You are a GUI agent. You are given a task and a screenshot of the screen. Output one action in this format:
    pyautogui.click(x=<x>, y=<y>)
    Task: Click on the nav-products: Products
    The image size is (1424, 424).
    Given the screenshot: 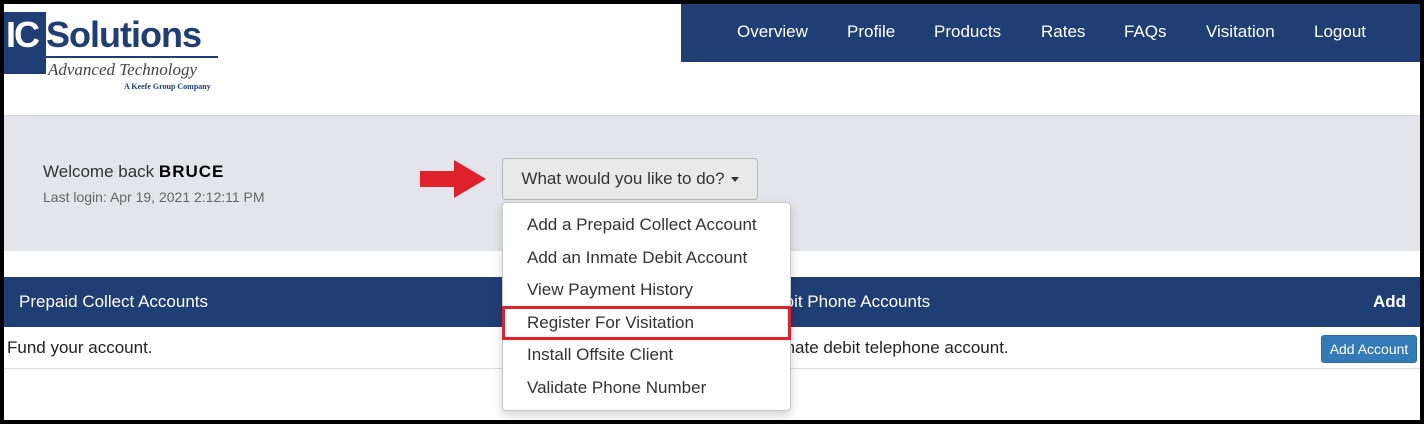 What is the action you would take?
    pyautogui.click(x=967, y=32)
    